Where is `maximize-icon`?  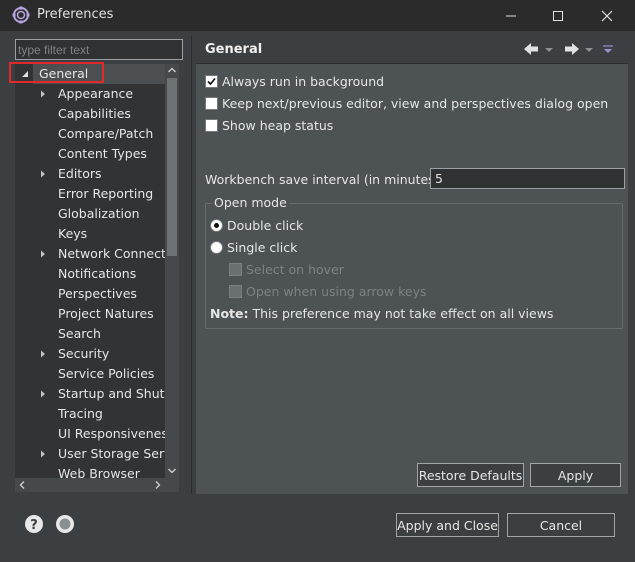 maximize-icon is located at coordinates (558, 16).